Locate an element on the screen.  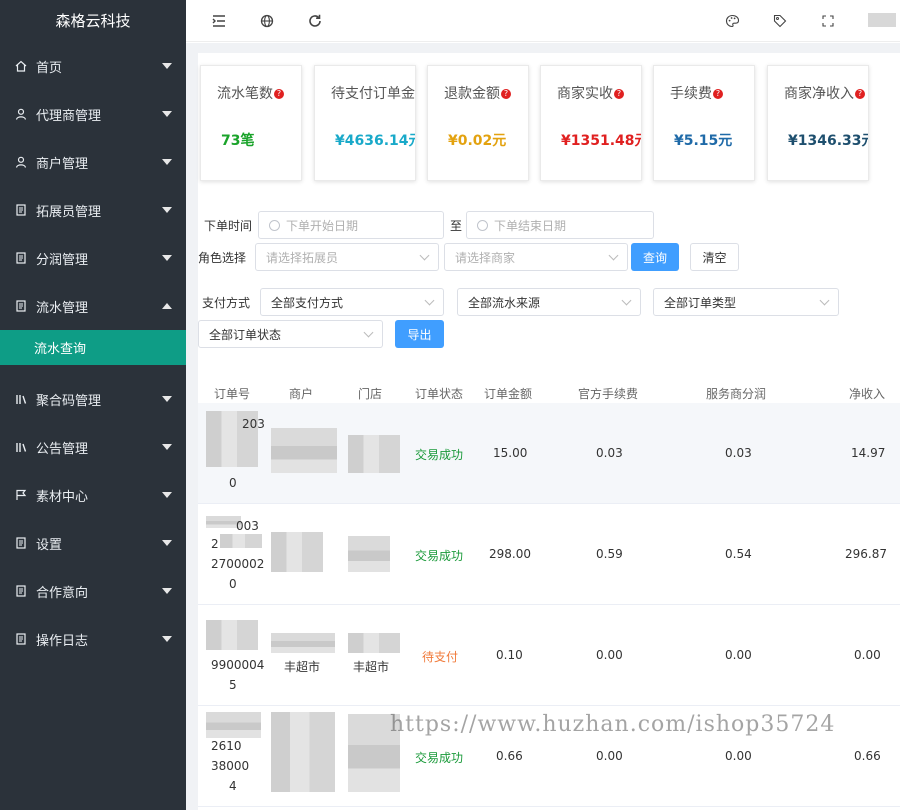
clear-button: 清空 is located at coordinates (714, 257).